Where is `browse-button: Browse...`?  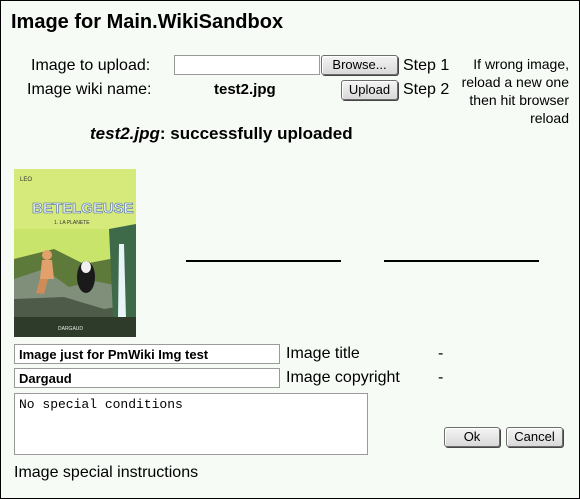
browse-button: Browse... is located at coordinates (359, 65).